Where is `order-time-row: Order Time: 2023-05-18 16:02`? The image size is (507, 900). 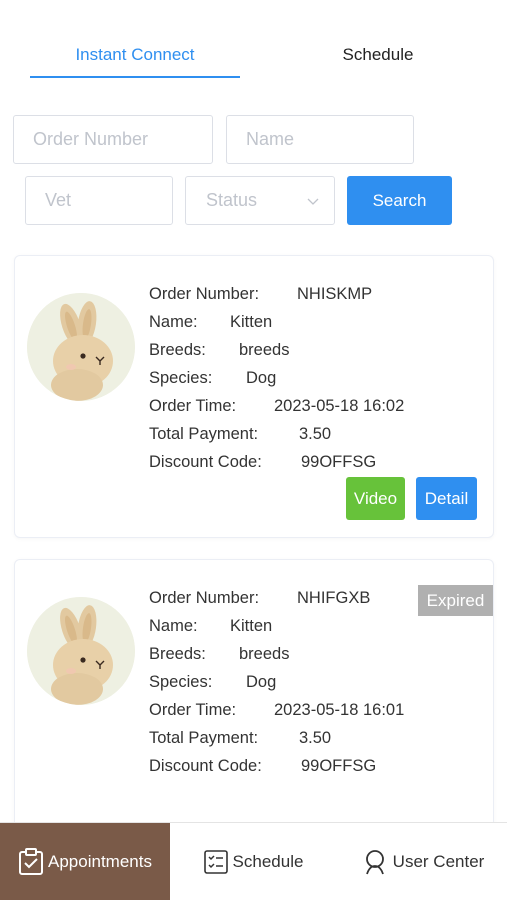
order-time-row: Order Time: 2023-05-18 16:02 is located at coordinates (276, 406).